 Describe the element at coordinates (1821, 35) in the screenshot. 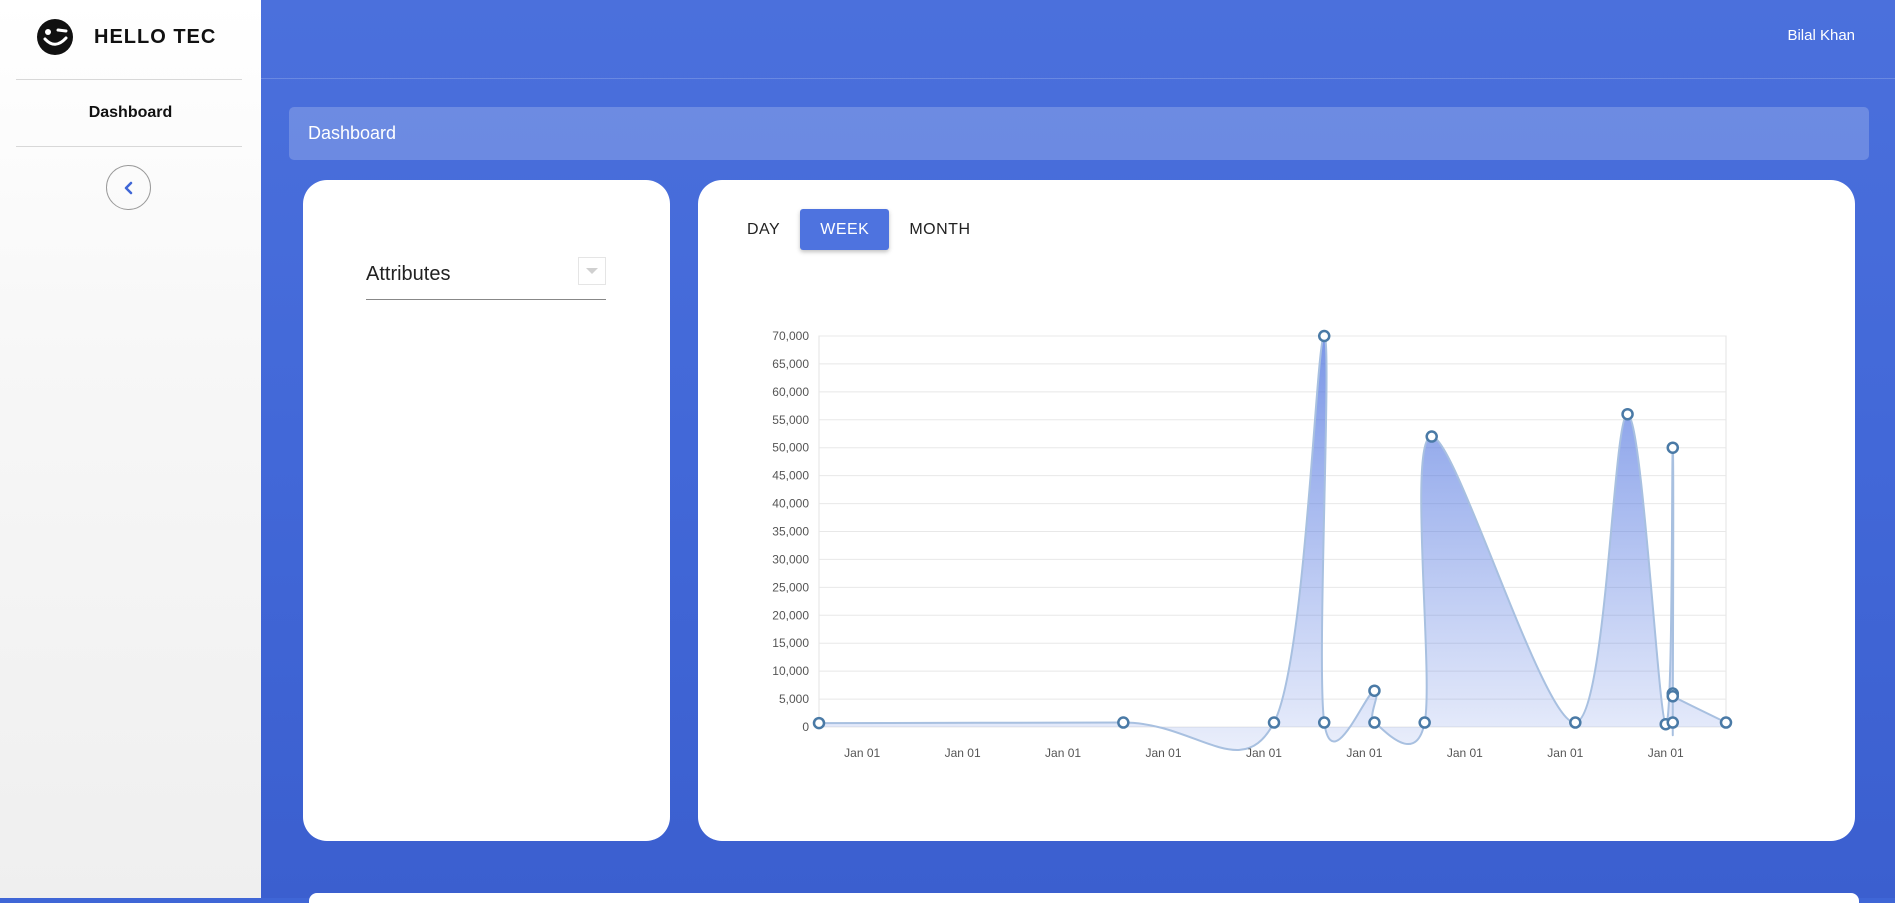

I see `user-menu: Bilal Khan` at that location.